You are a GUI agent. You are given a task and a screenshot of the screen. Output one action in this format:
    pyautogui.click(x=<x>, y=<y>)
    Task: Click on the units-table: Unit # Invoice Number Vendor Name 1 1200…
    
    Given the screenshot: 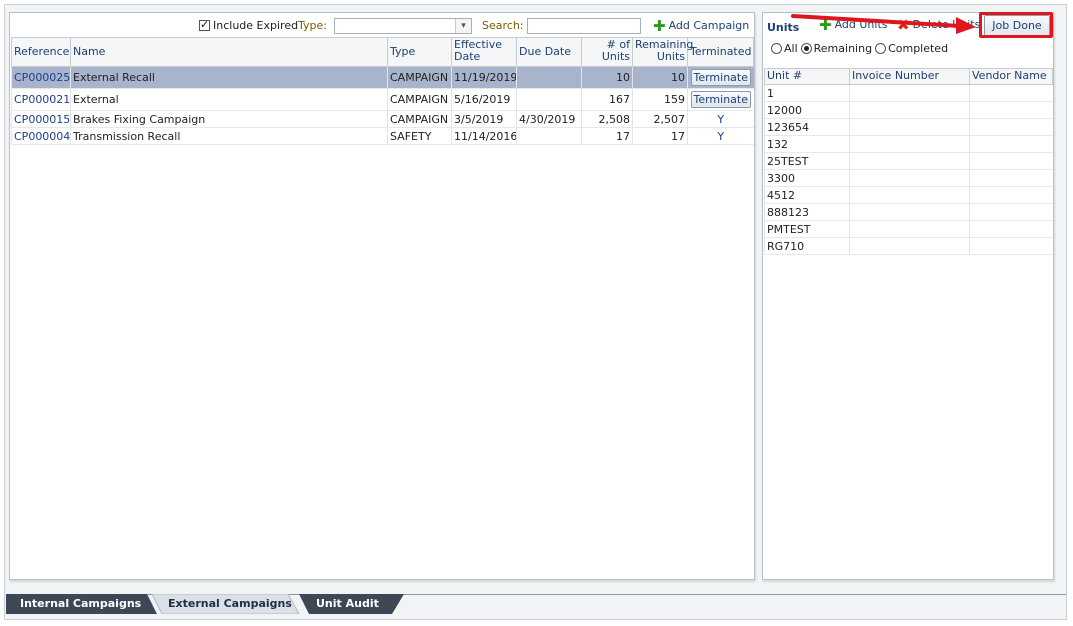 What is the action you would take?
    pyautogui.click(x=908, y=161)
    